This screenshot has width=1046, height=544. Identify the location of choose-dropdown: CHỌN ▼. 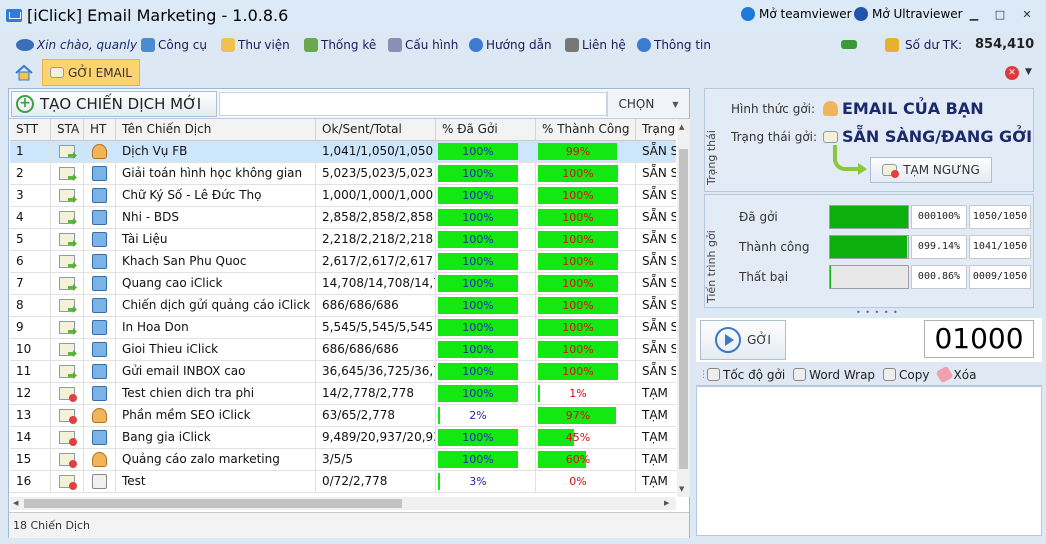
(648, 104).